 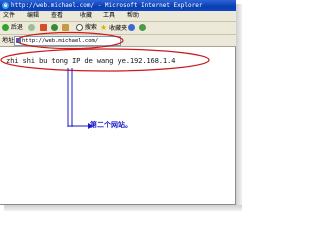 What do you see at coordinates (70, 40) in the screenshot?
I see `address-highlight-ellipse` at bounding box center [70, 40].